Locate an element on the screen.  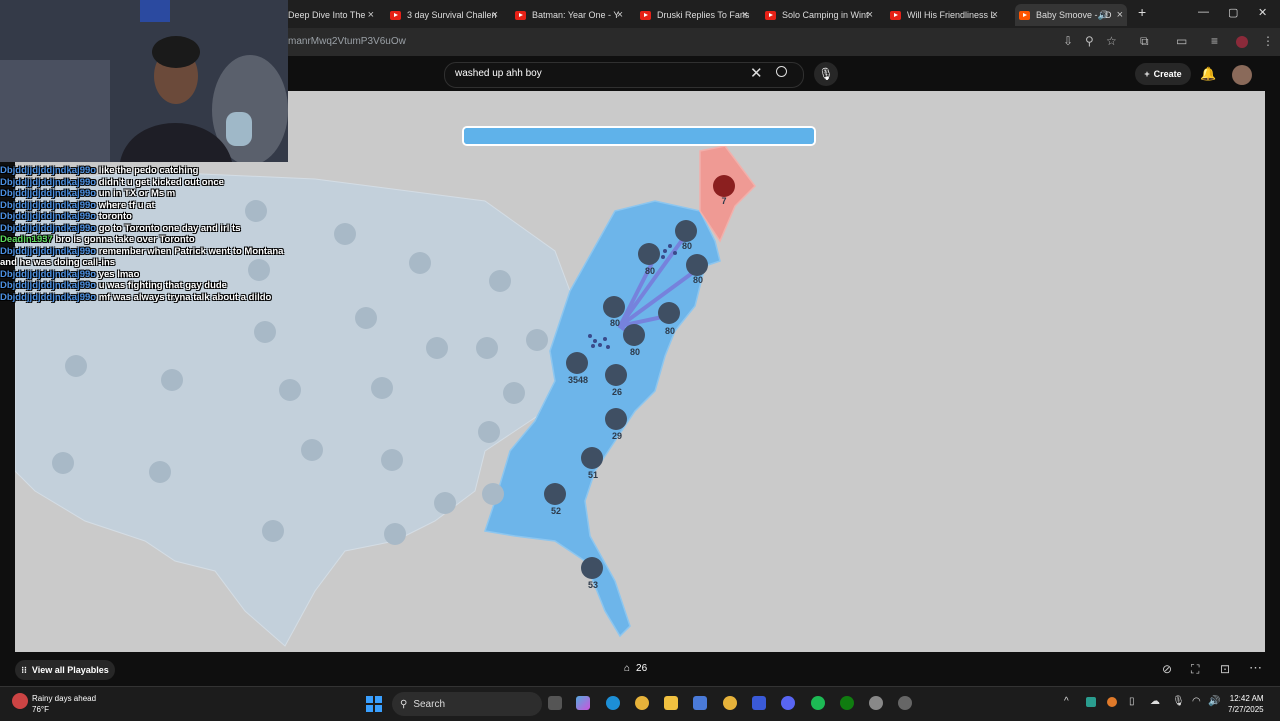
volume-icon: 🔊 is located at coordinates (1214, 701).